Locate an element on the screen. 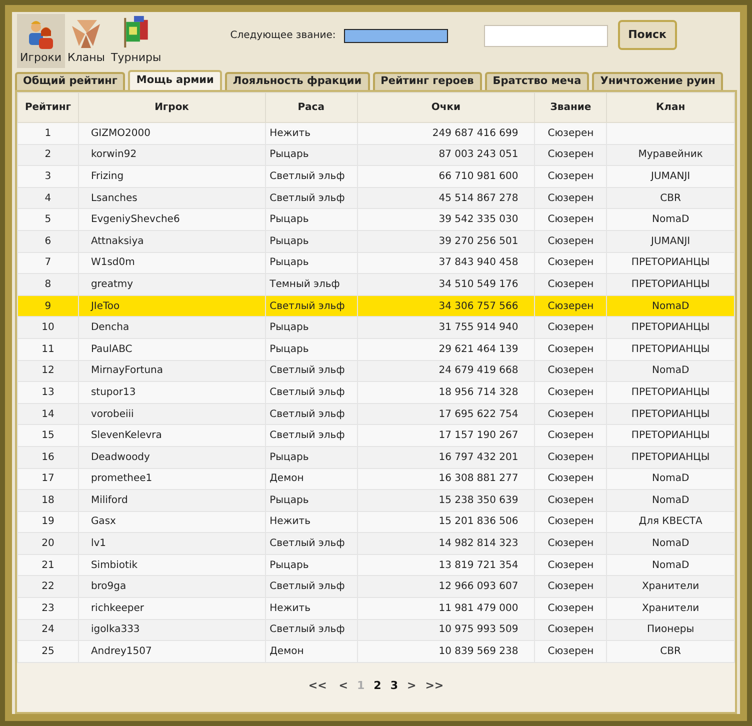 This screenshot has height=726, width=752. table-cell: 18 is located at coordinates (48, 500).